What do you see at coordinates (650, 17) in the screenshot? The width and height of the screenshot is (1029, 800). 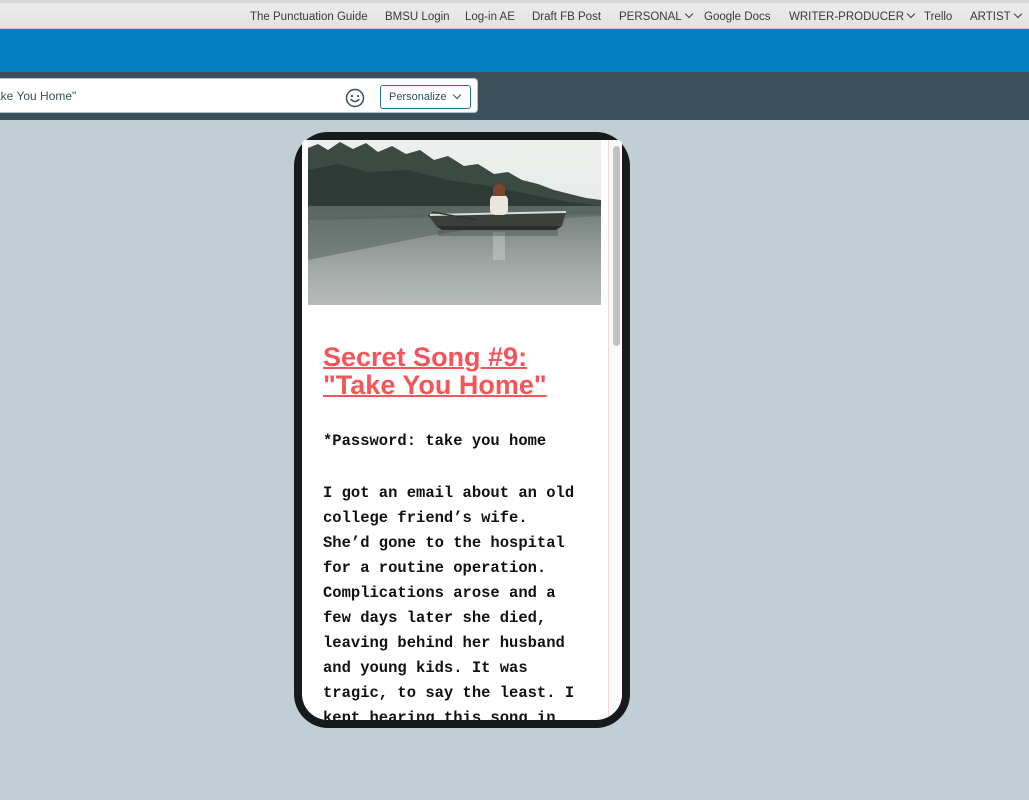 I see `bookmark-label: PERSONAL` at bounding box center [650, 17].